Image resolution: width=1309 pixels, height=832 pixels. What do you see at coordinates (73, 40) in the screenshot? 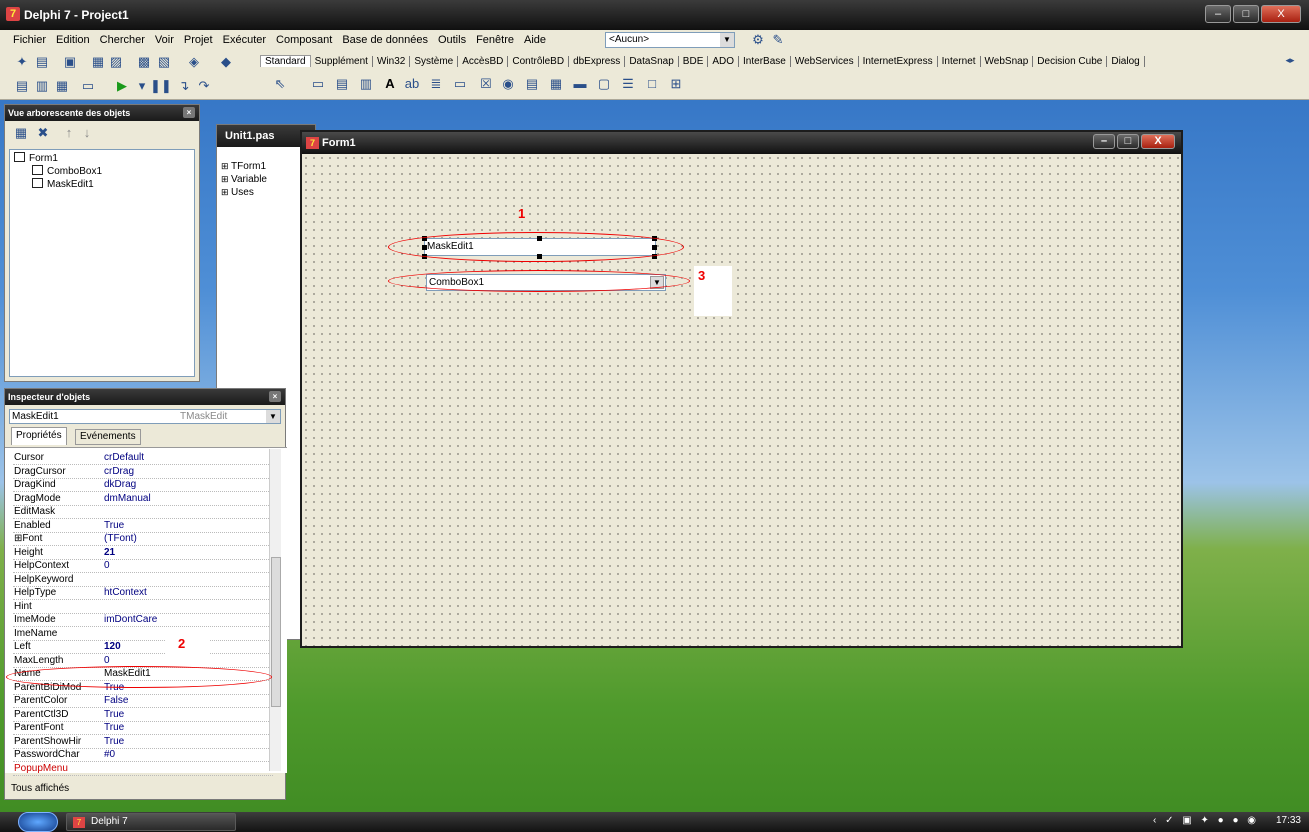
I see `menu-item-1: Edition` at bounding box center [73, 40].